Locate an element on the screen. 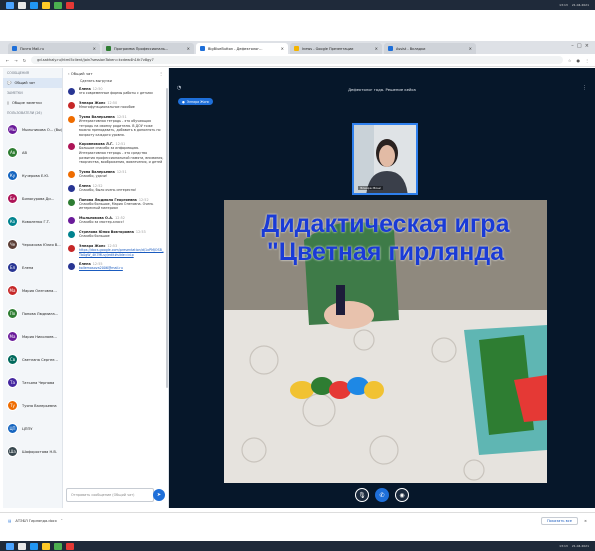 The width and height of the screenshot is (595, 551). user-list-item: Ко Коваленко Г.Т. is located at coordinates (32, 221).